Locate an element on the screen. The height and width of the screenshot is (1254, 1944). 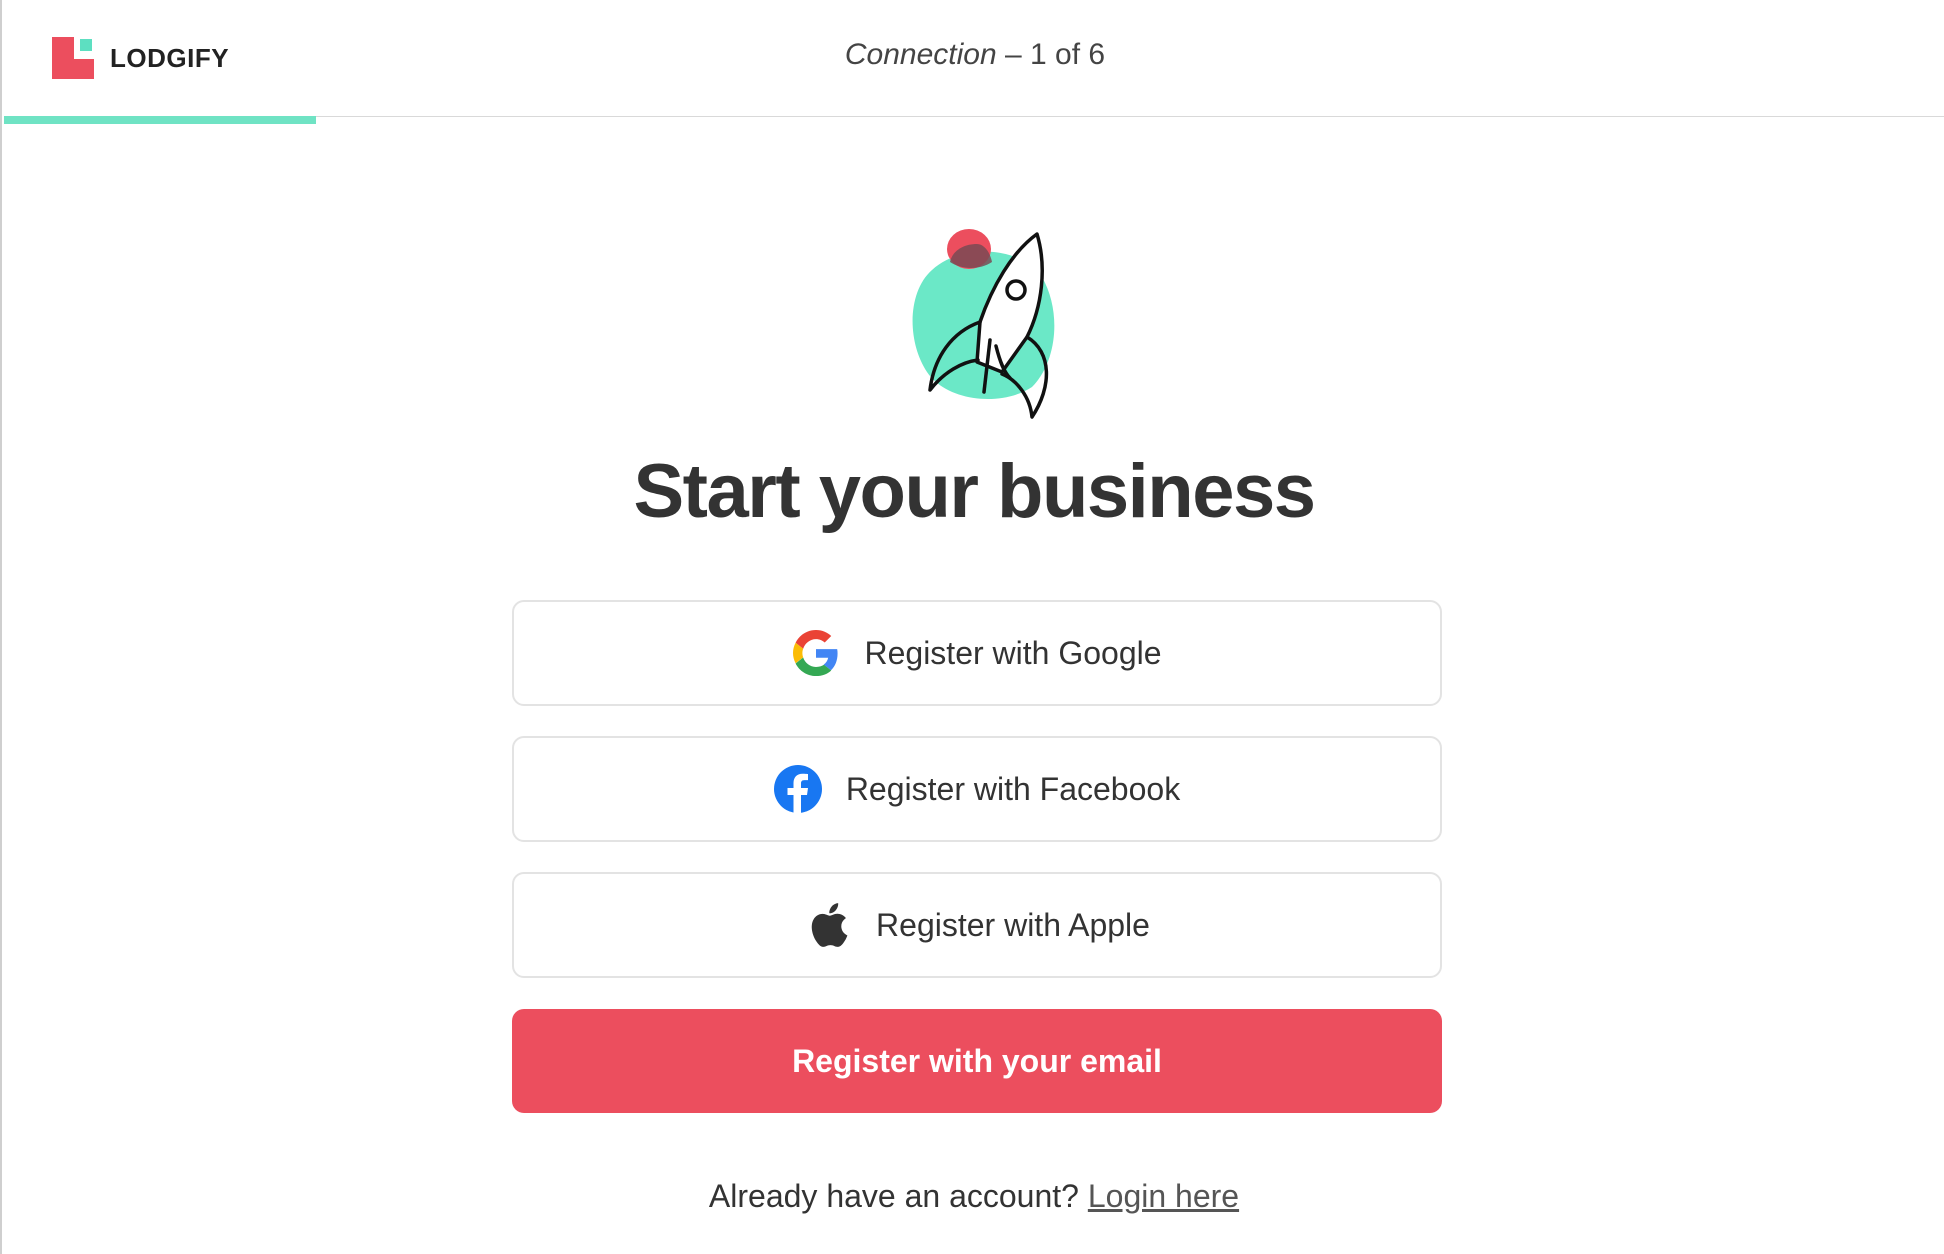
register-facebook-label: Register with Facebook is located at coordinates (1013, 788).